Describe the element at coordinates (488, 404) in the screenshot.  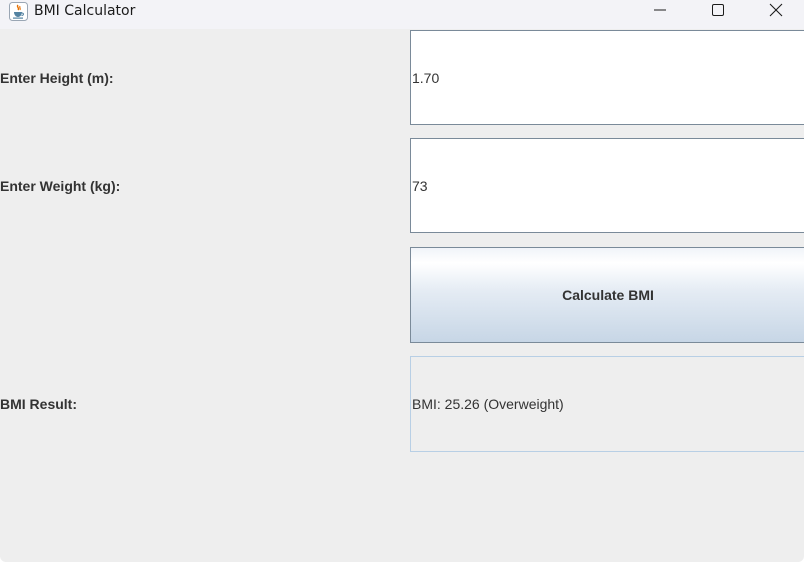
I see `bmi-result-value: BMI: 25.26 (Overweight)` at that location.